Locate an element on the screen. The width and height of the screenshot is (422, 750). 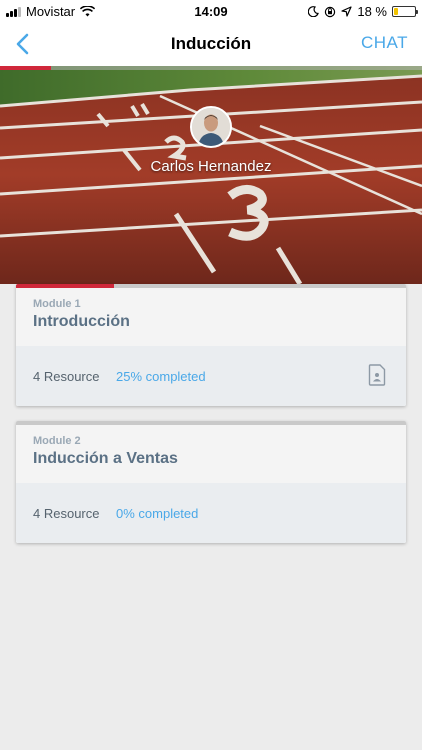
battery-icon is located at coordinates (405, 11).